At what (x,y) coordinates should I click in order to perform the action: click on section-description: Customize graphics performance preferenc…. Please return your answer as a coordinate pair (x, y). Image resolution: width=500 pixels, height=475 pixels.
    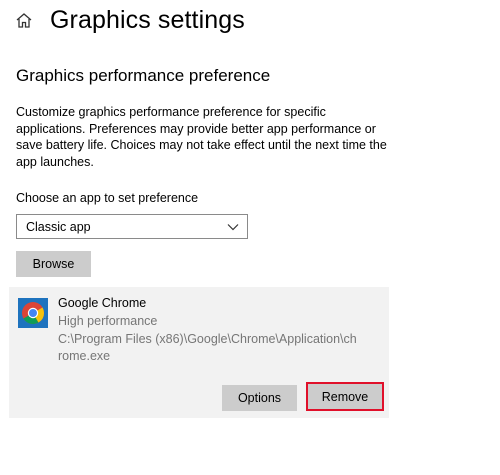
    Looking at the image, I should click on (201, 137).